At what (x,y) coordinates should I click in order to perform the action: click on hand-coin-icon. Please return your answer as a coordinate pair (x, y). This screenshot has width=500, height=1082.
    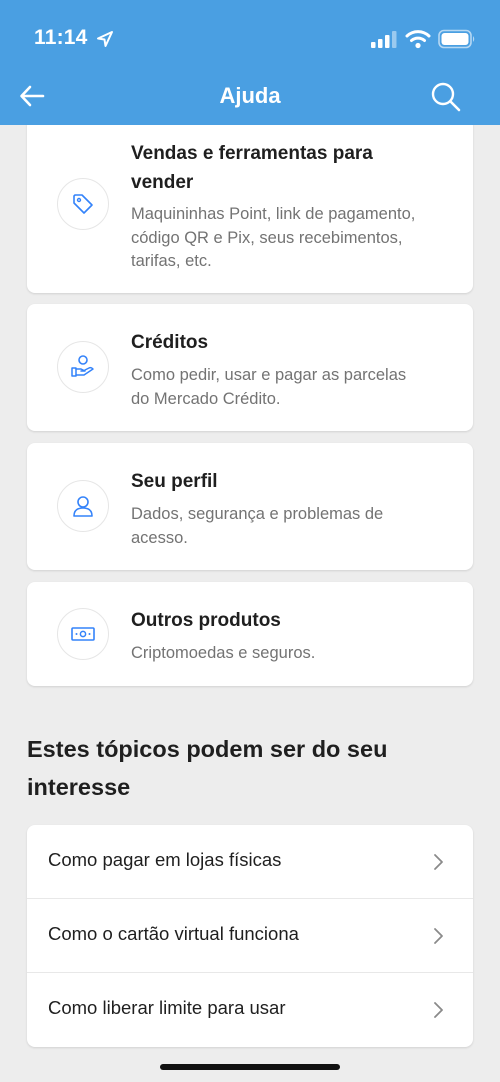
    Looking at the image, I should click on (82, 366).